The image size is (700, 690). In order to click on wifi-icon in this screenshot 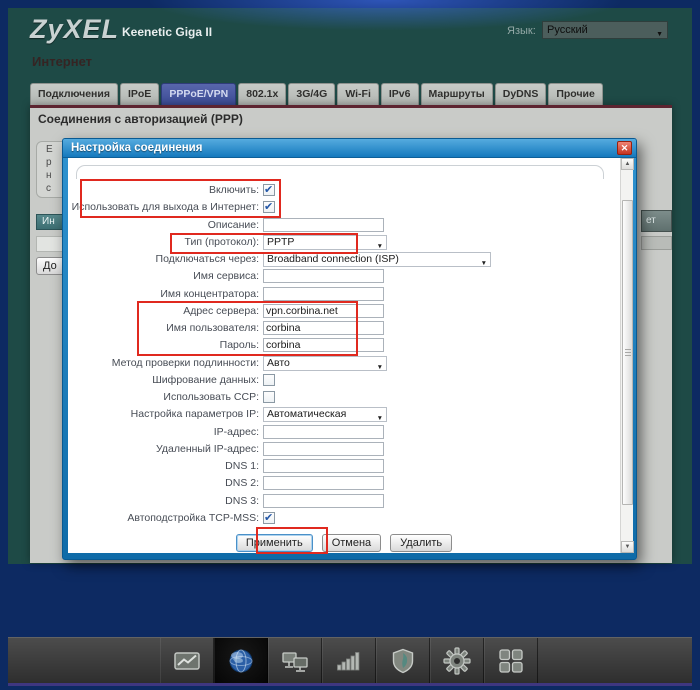, I will do `click(349, 661)`.